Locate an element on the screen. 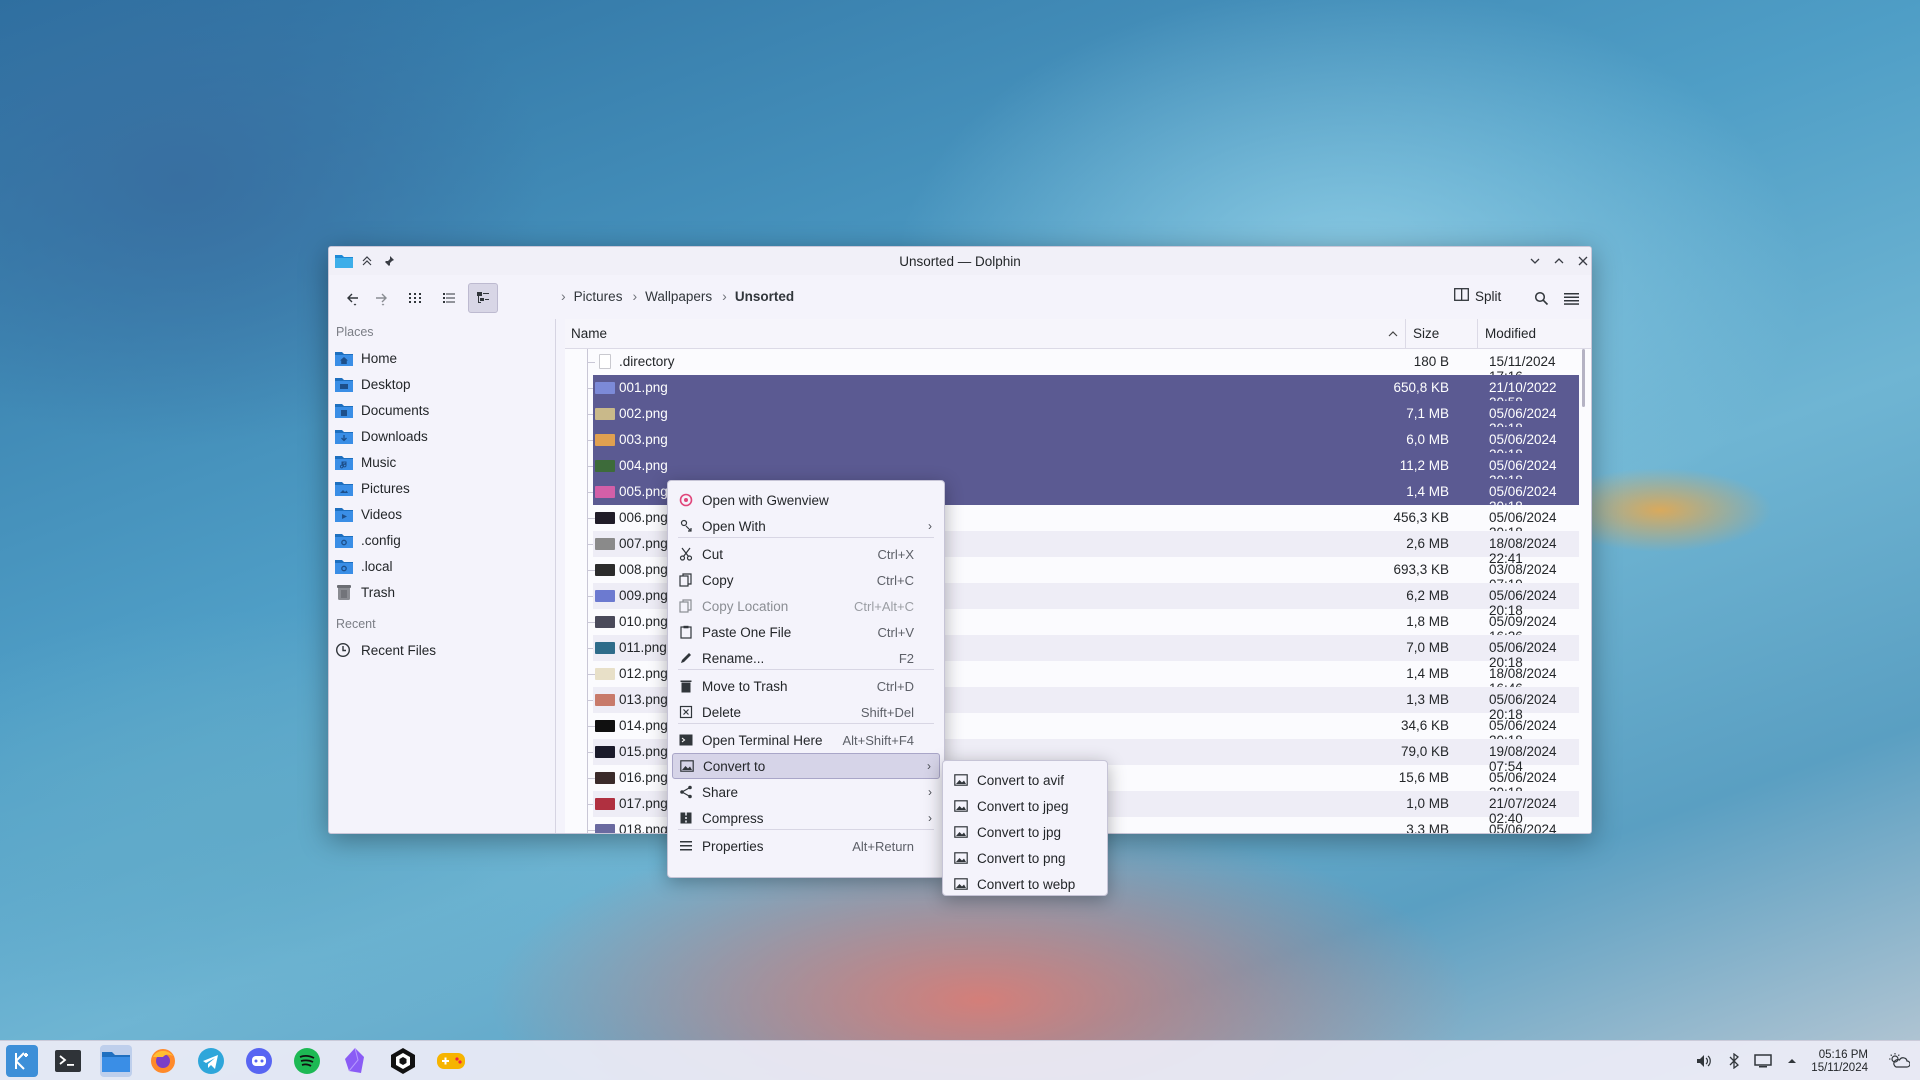 Image resolution: width=1920 pixels, height=1080 pixels. breadcrumb-unsorted: Unsorted is located at coordinates (764, 296).